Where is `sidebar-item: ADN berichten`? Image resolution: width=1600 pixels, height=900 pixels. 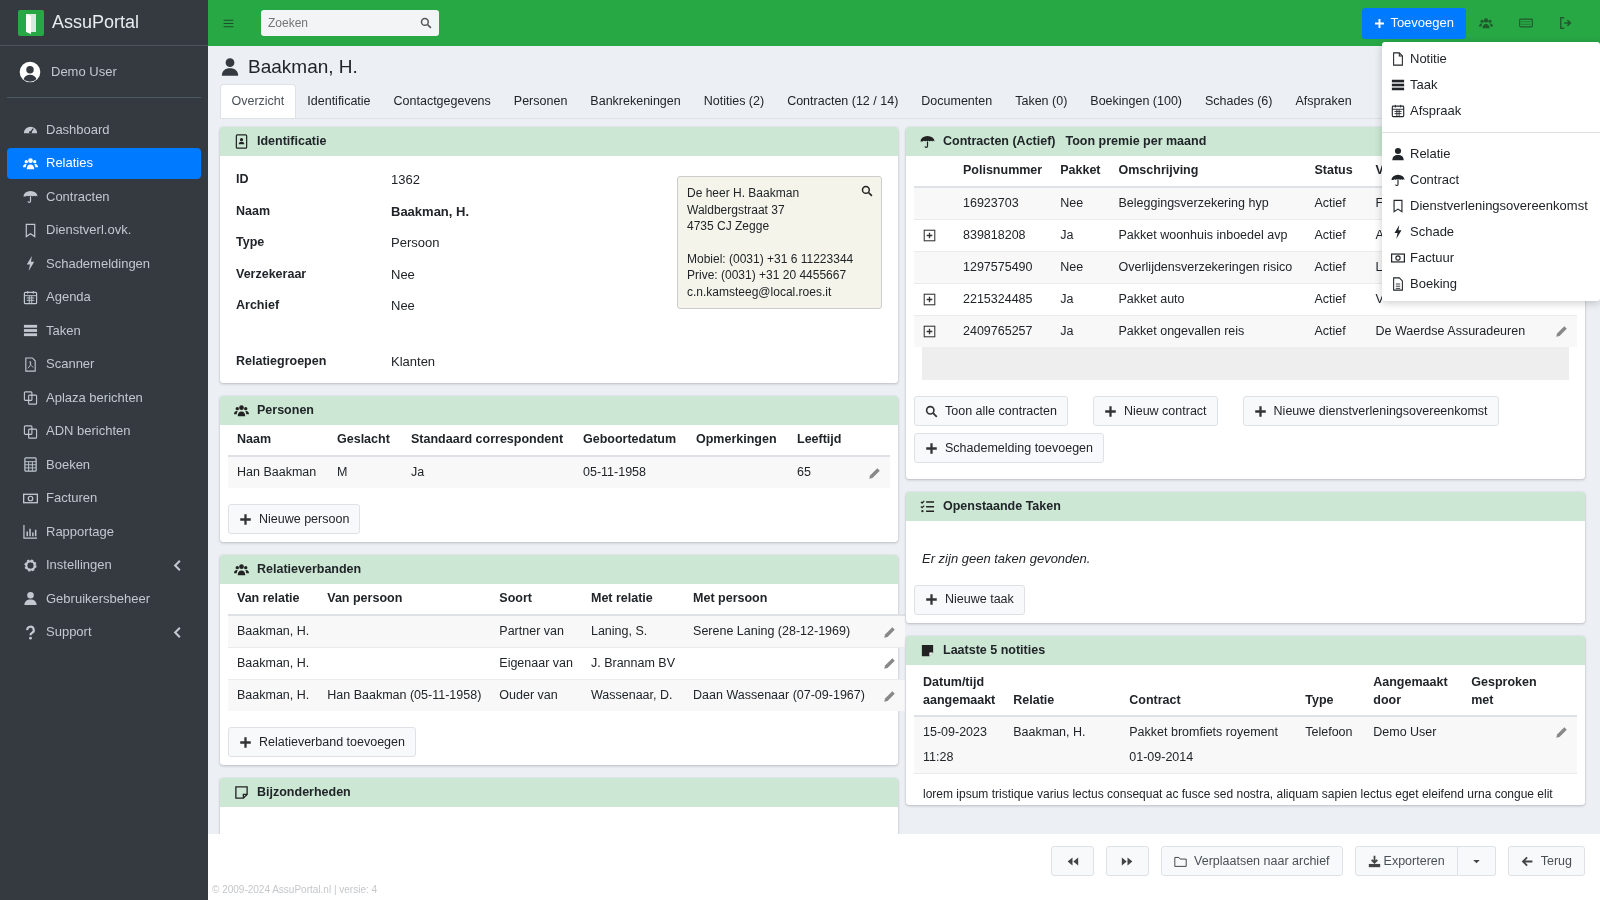
sidebar-item: ADN berichten is located at coordinates (104, 431).